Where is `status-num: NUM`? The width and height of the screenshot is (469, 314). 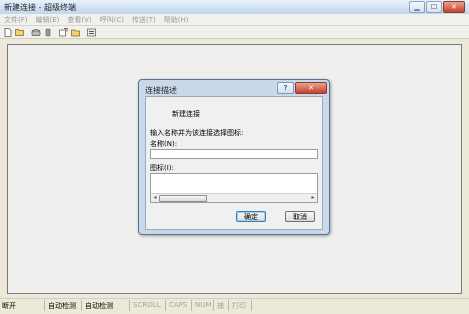 status-num: NUM is located at coordinates (203, 305).